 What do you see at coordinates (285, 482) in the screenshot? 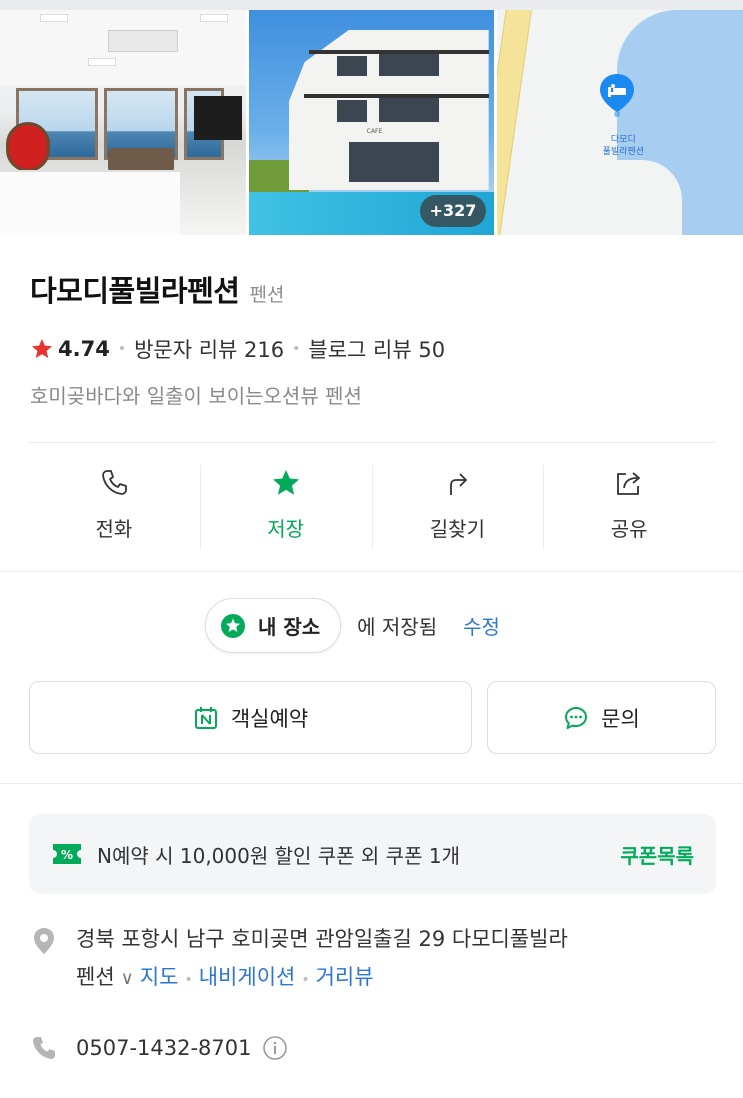
I see `star-icon` at bounding box center [285, 482].